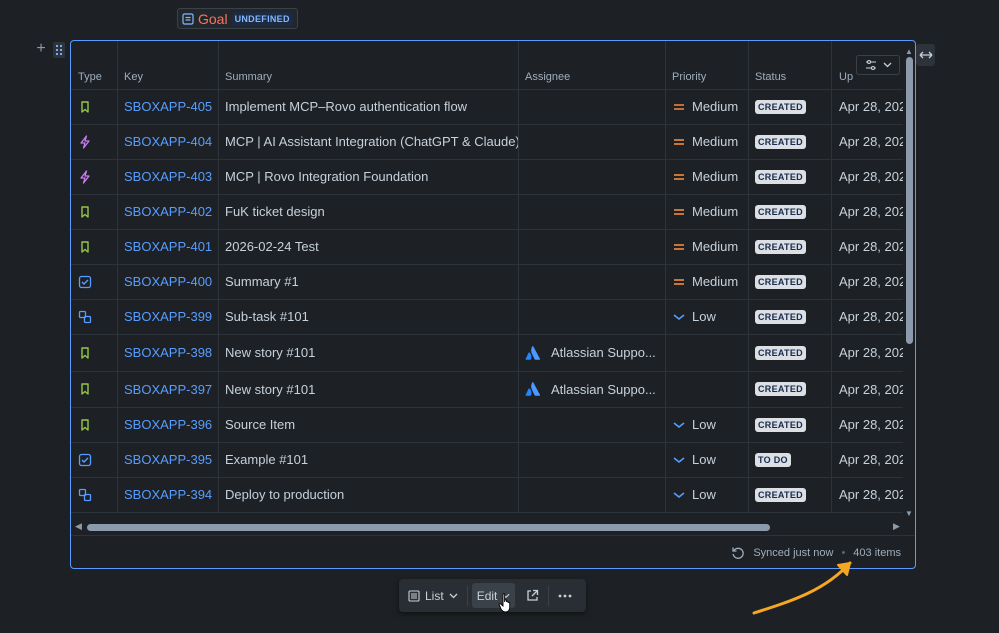  What do you see at coordinates (267, 316) in the screenshot?
I see `issue-summary: Sub-task #101` at bounding box center [267, 316].